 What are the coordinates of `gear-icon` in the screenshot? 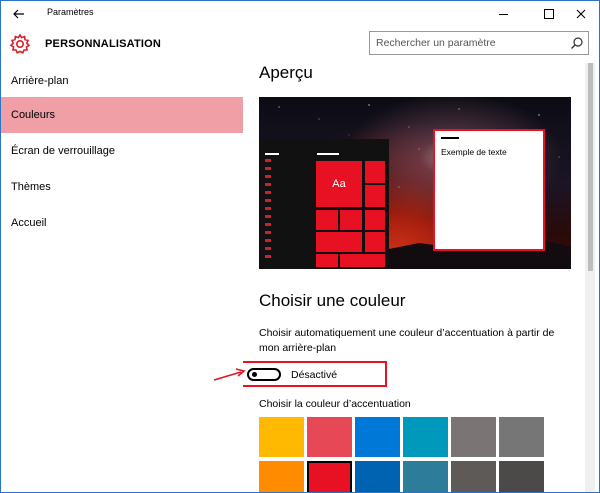 It's located at (20, 43).